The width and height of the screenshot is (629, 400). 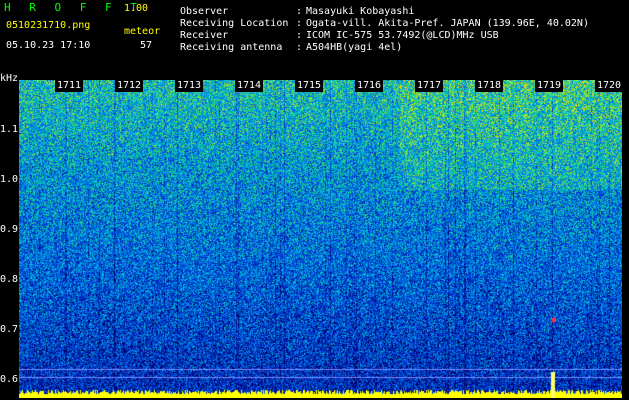 I want to click on info-value-receiver: ICOM IC-575 53.7492(@LCD)MHz USB, so click(x=402, y=35).